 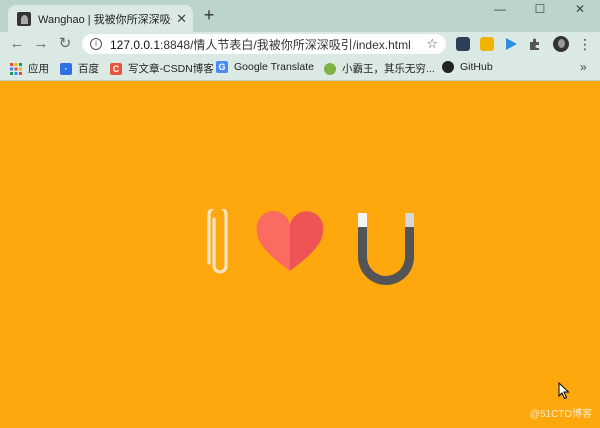 What do you see at coordinates (476, 67) in the screenshot?
I see `bookmark-label: GitHub` at bounding box center [476, 67].